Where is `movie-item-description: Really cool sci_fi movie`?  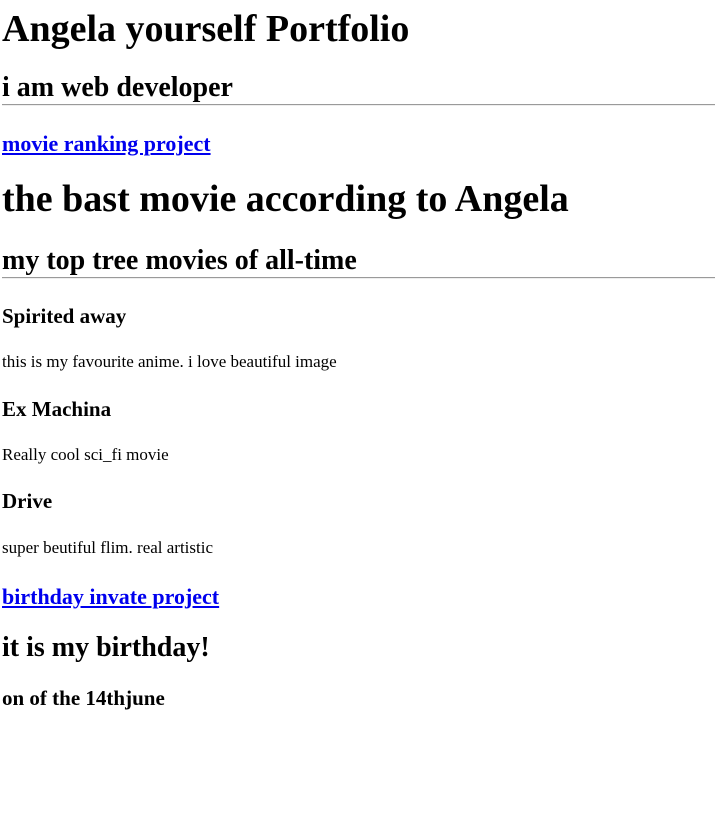
movie-item-description: Really cool sci_fi movie is located at coordinates (85, 454).